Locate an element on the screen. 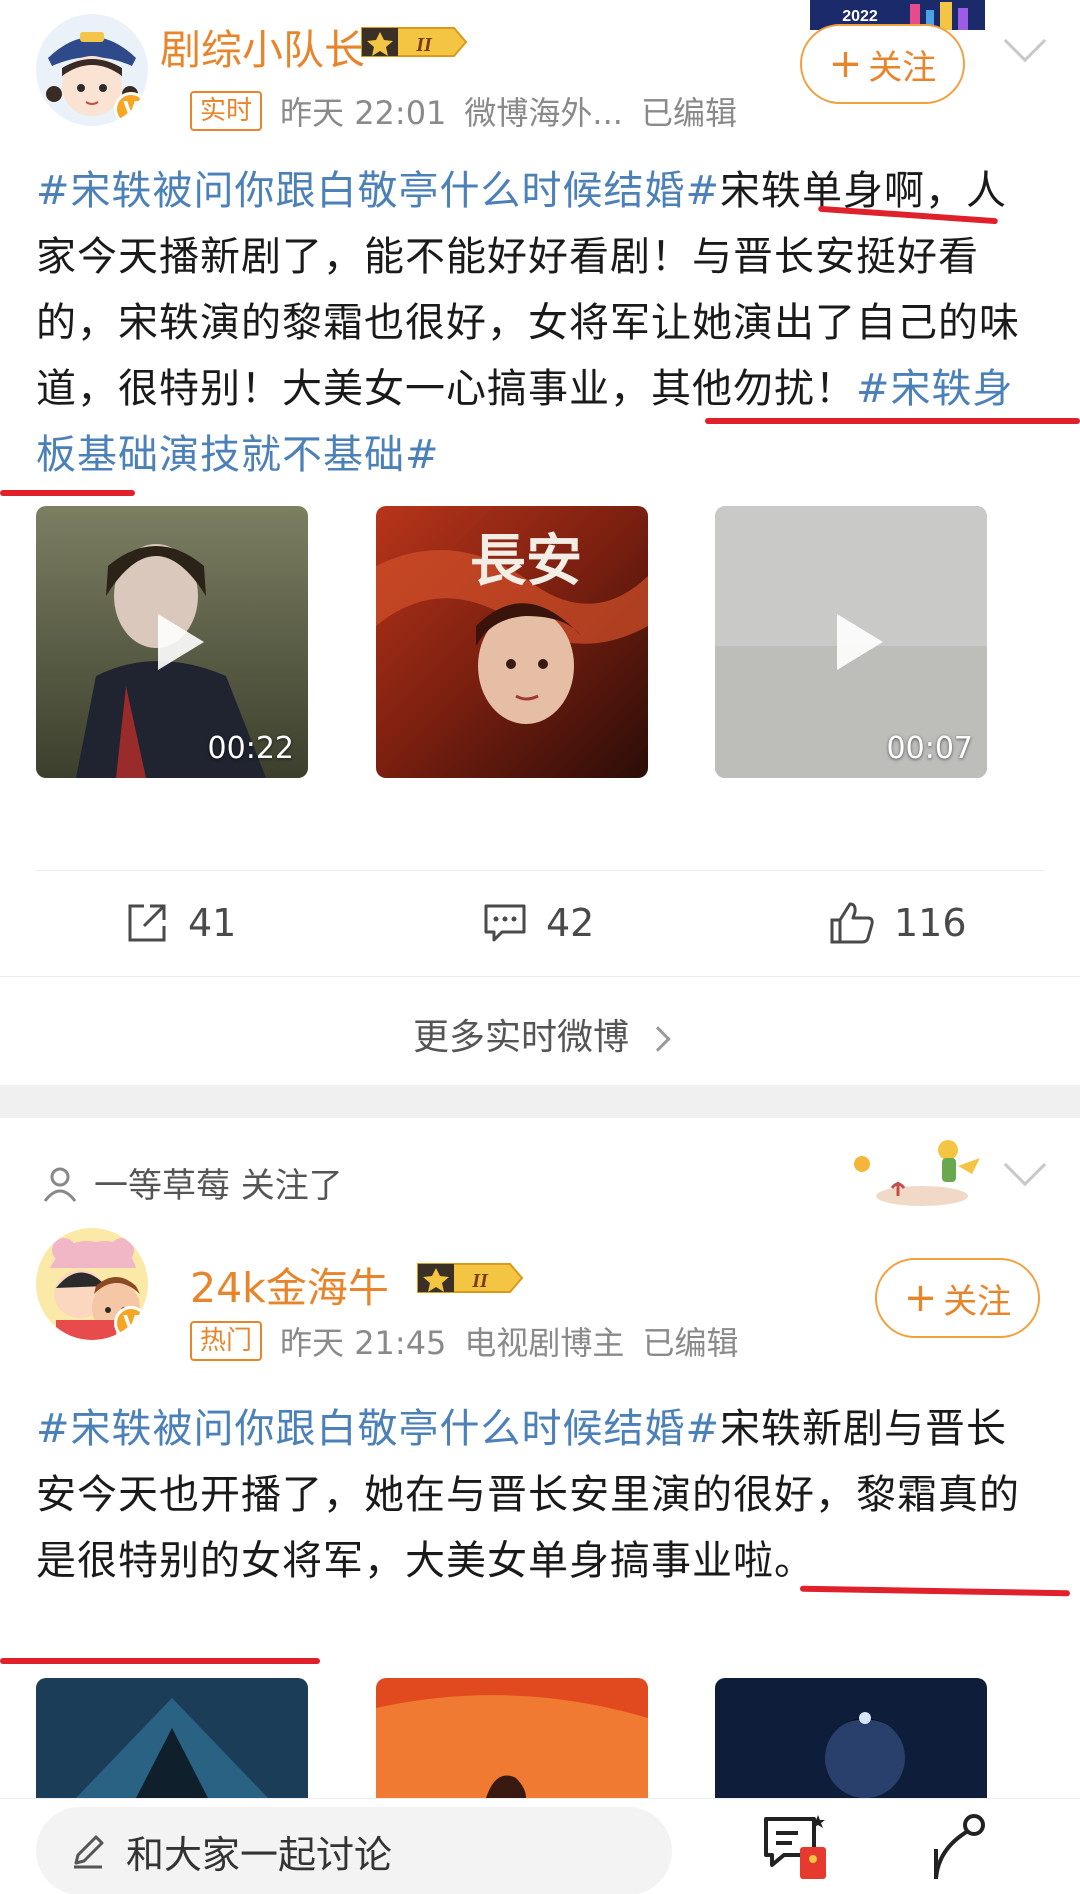 This screenshot has width=1080, height=1894. post-time: 昨天 21:45 is located at coordinates (363, 1343).